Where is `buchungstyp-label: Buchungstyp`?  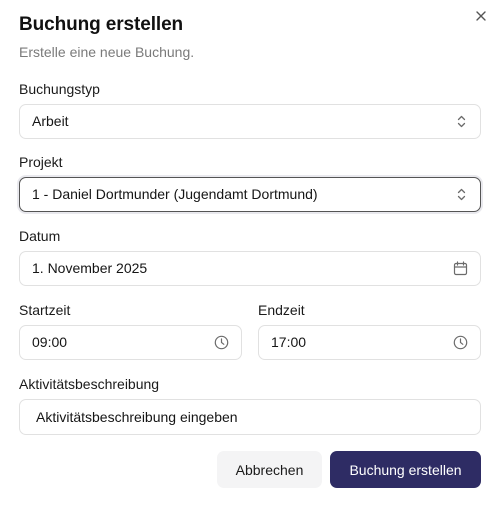
buchungstyp-label: Buchungstyp is located at coordinates (59, 89).